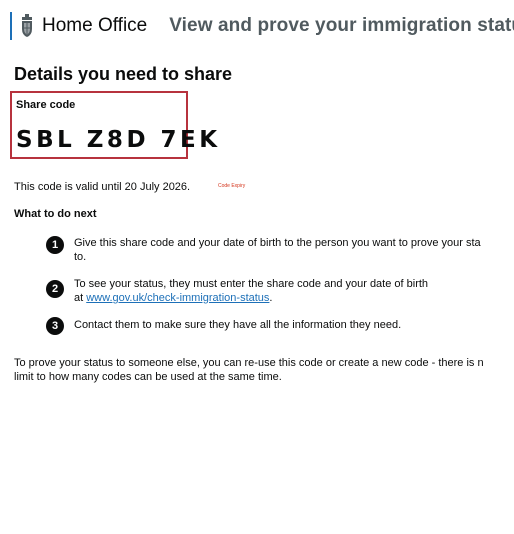 The height and width of the screenshot is (534, 514). What do you see at coordinates (113, 125) in the screenshot?
I see `share-code-box: Share code SBL Z8D 7EK` at bounding box center [113, 125].